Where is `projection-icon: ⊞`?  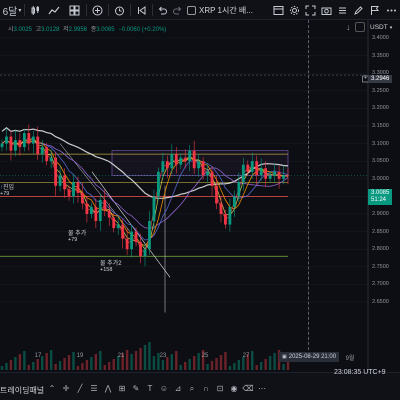
projection-icon: ⊞ is located at coordinates (122, 389).